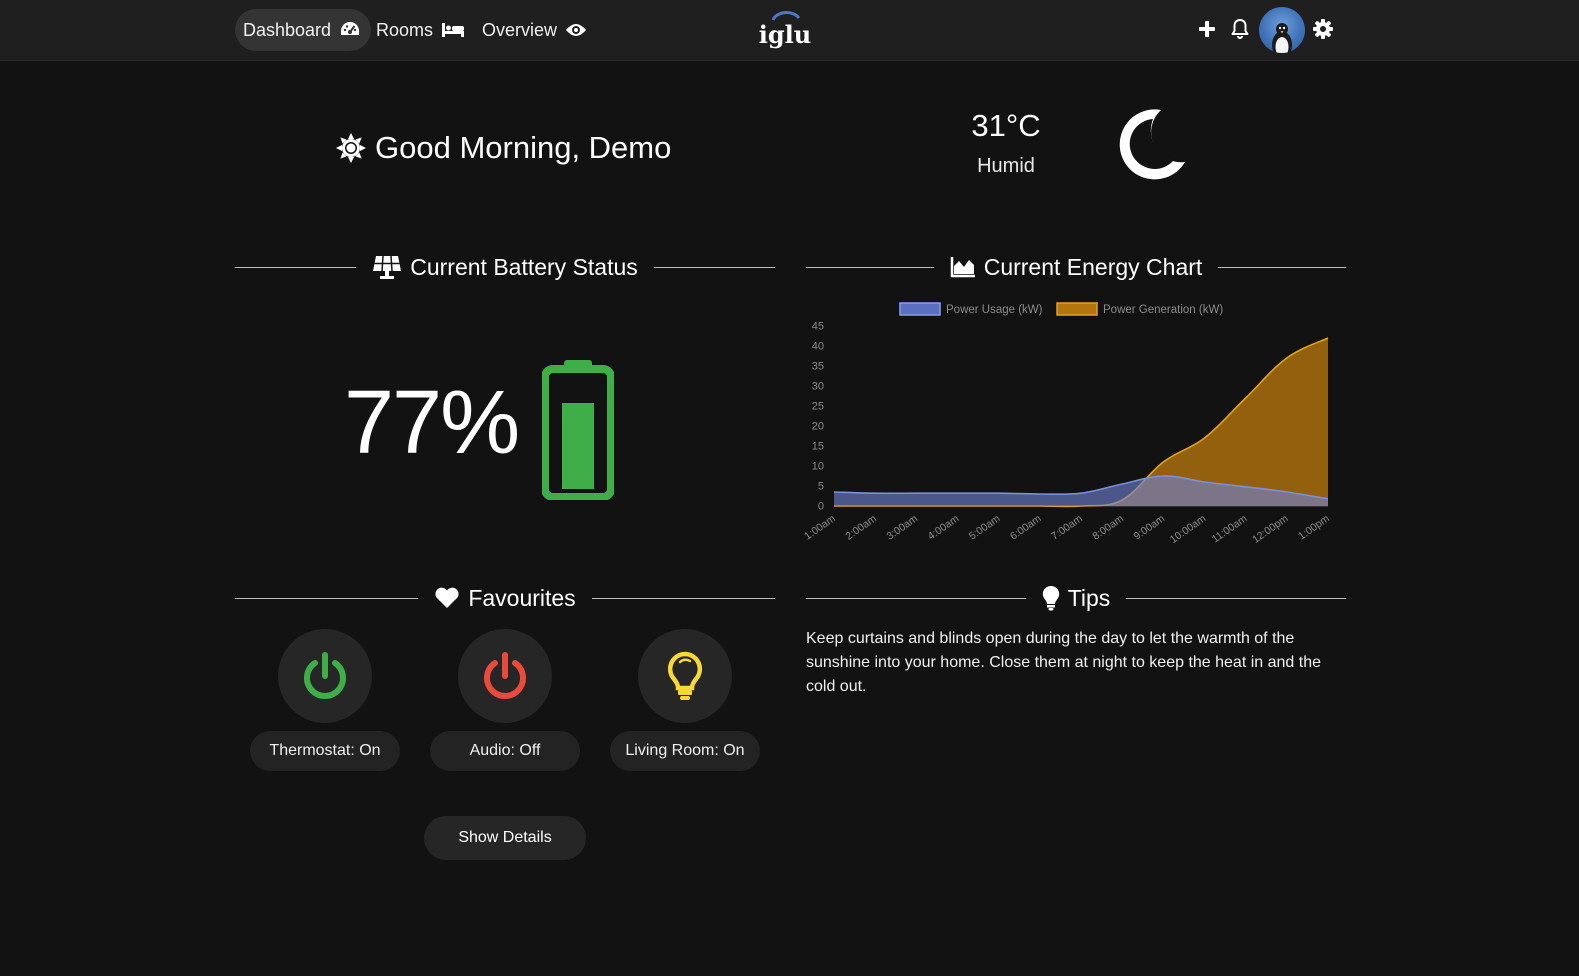 The width and height of the screenshot is (1579, 976). Describe the element at coordinates (818, 407) in the screenshot. I see `chart-y-tick-label: 25` at that location.